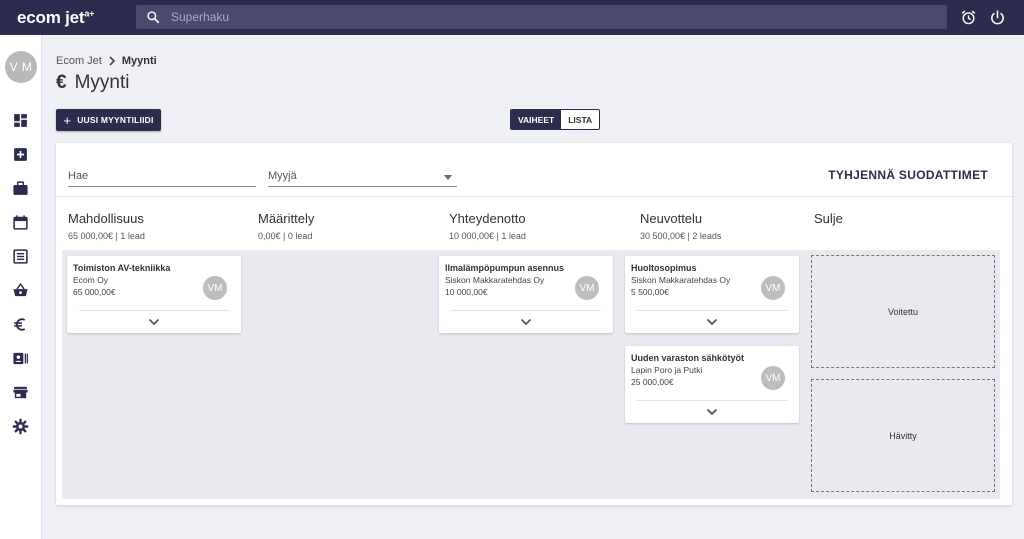 The image size is (1024, 539). Describe the element at coordinates (828, 218) in the screenshot. I see `column-header: Sulje` at that location.